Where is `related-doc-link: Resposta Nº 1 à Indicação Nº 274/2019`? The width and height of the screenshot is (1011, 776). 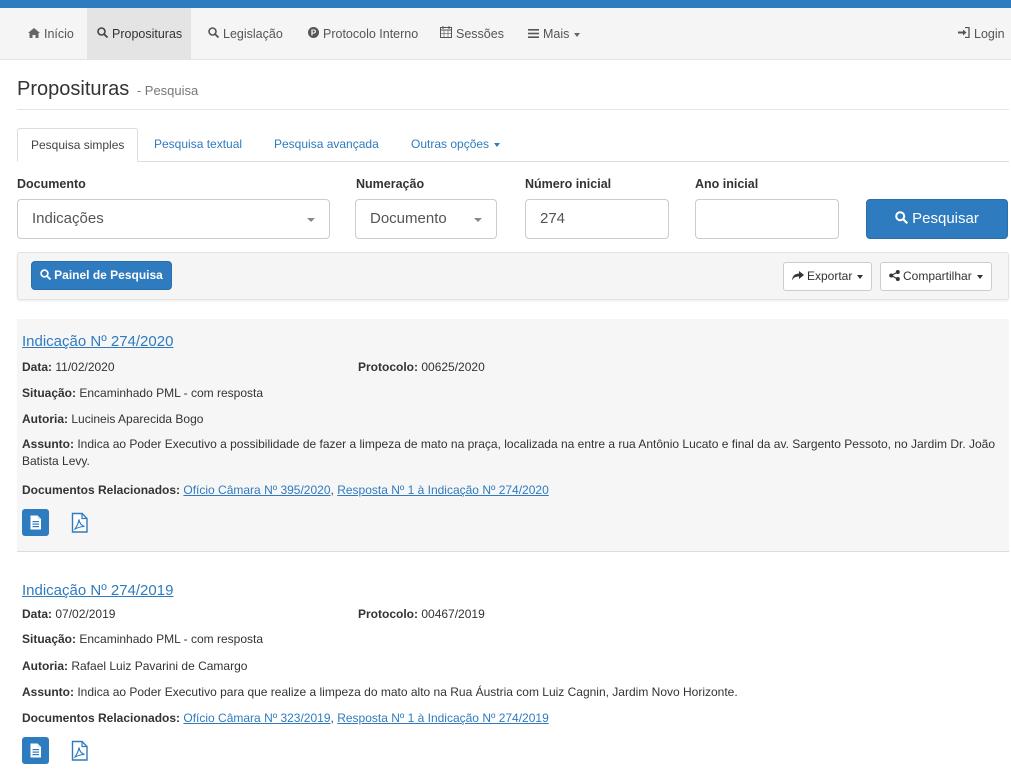
related-doc-link: Resposta Nº 1 à Indicação Nº 274/2019 is located at coordinates (443, 718).